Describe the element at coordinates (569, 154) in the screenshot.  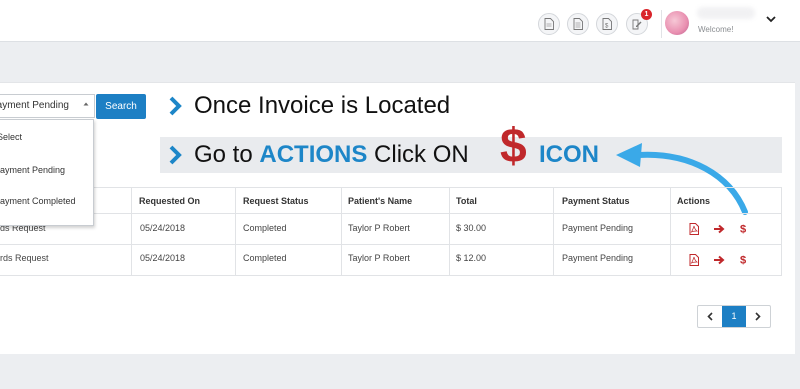
I see `instruction-icon-word: ICON` at that location.